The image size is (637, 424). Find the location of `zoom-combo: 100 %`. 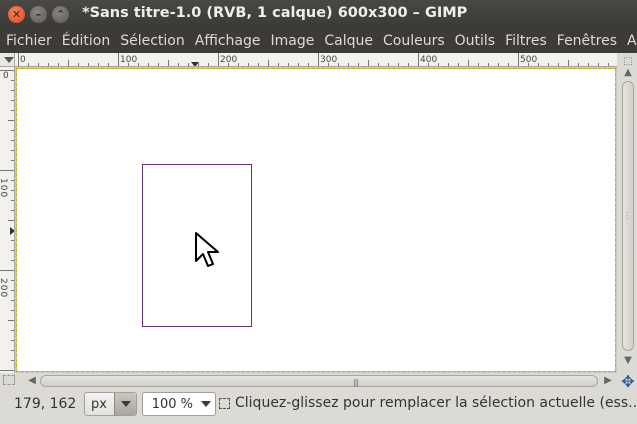

zoom-combo: 100 % is located at coordinates (179, 404).